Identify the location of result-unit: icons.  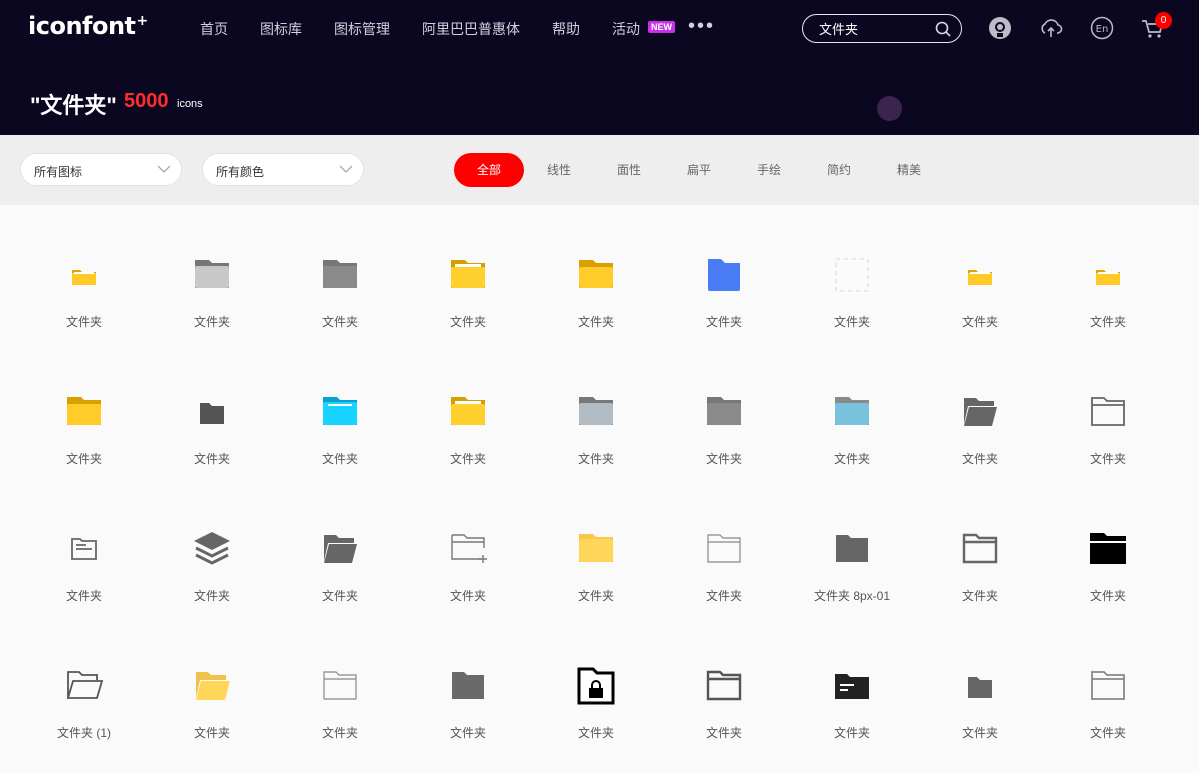
(190, 104).